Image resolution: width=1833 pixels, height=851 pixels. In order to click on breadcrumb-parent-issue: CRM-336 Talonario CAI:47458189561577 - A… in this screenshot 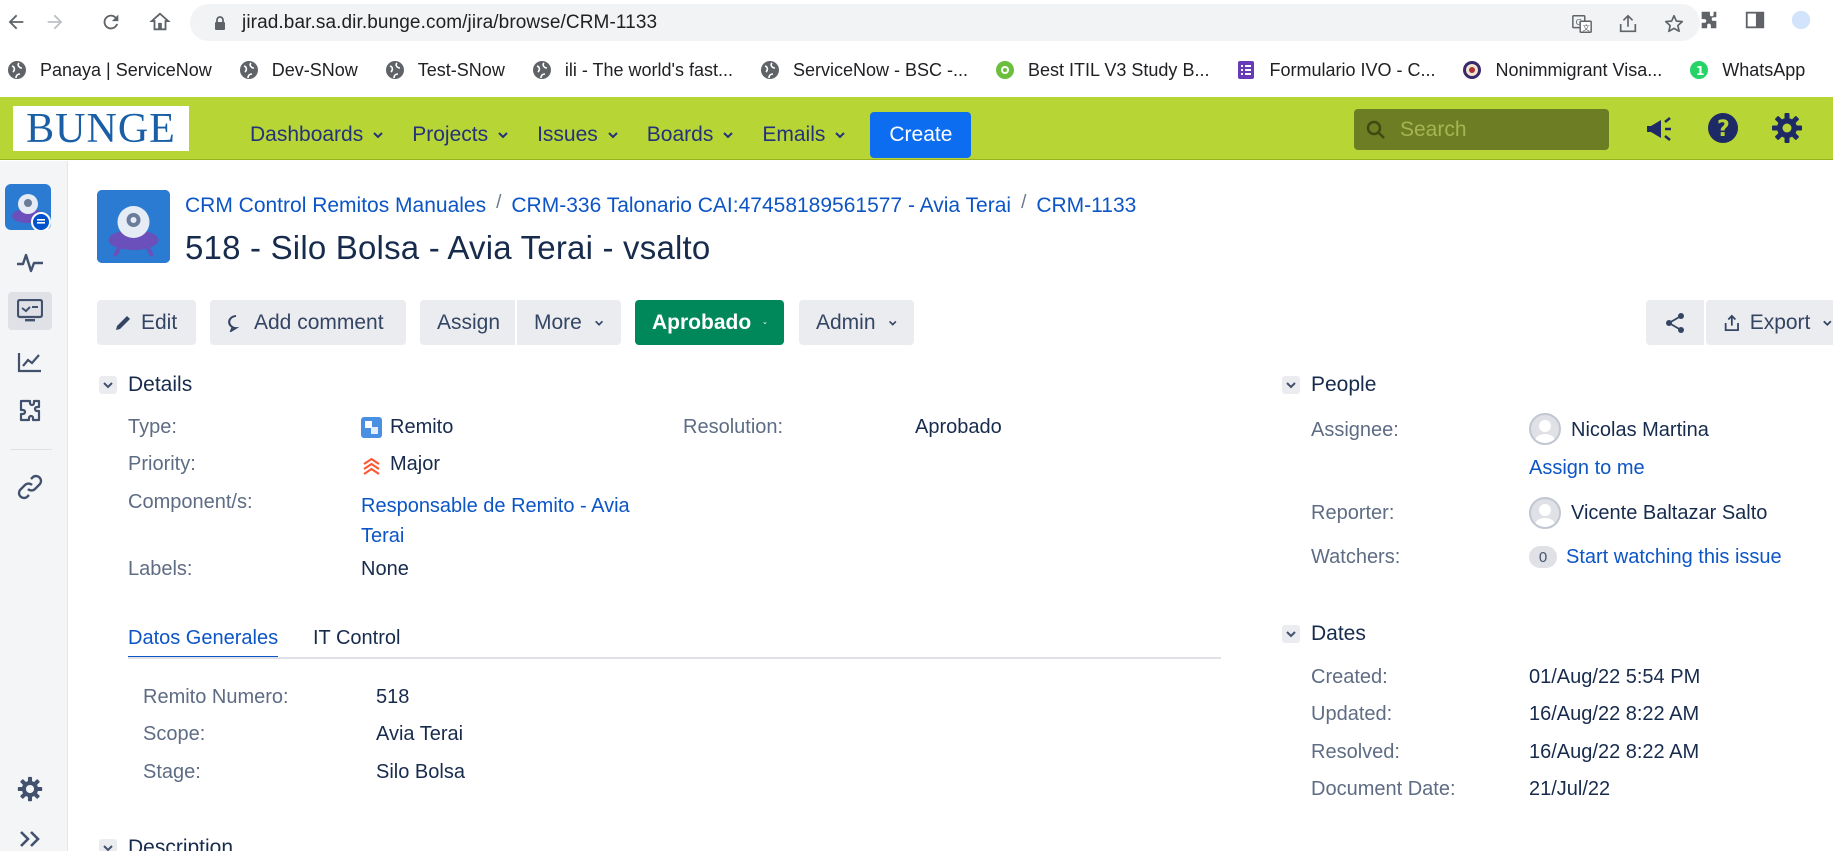, I will do `click(761, 206)`.